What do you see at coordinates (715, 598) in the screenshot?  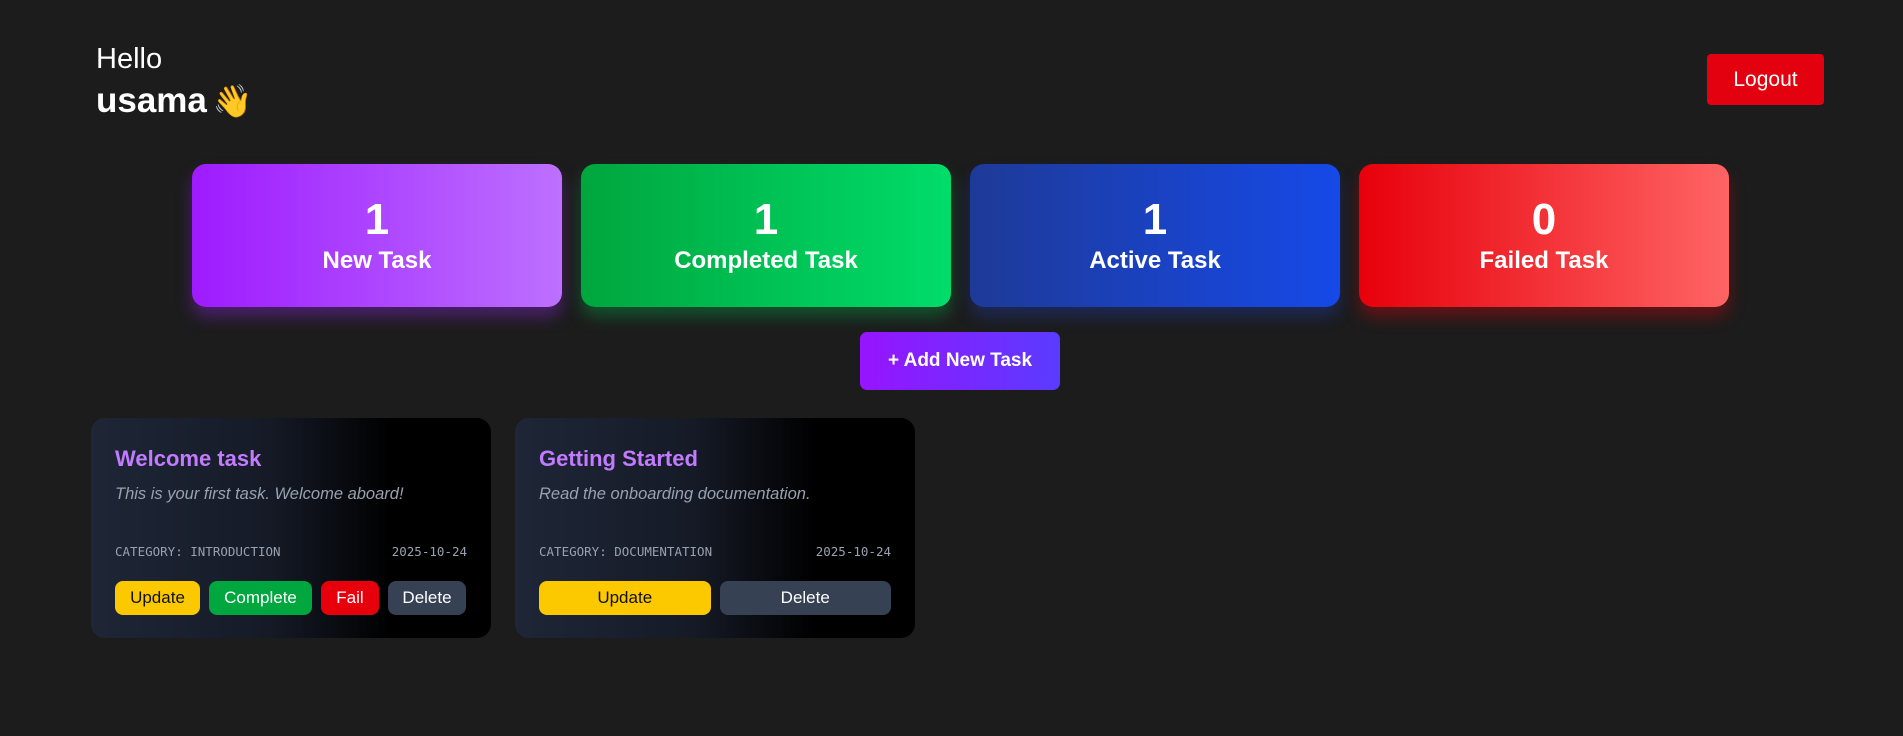 I see `task-actions: Update Delete` at bounding box center [715, 598].